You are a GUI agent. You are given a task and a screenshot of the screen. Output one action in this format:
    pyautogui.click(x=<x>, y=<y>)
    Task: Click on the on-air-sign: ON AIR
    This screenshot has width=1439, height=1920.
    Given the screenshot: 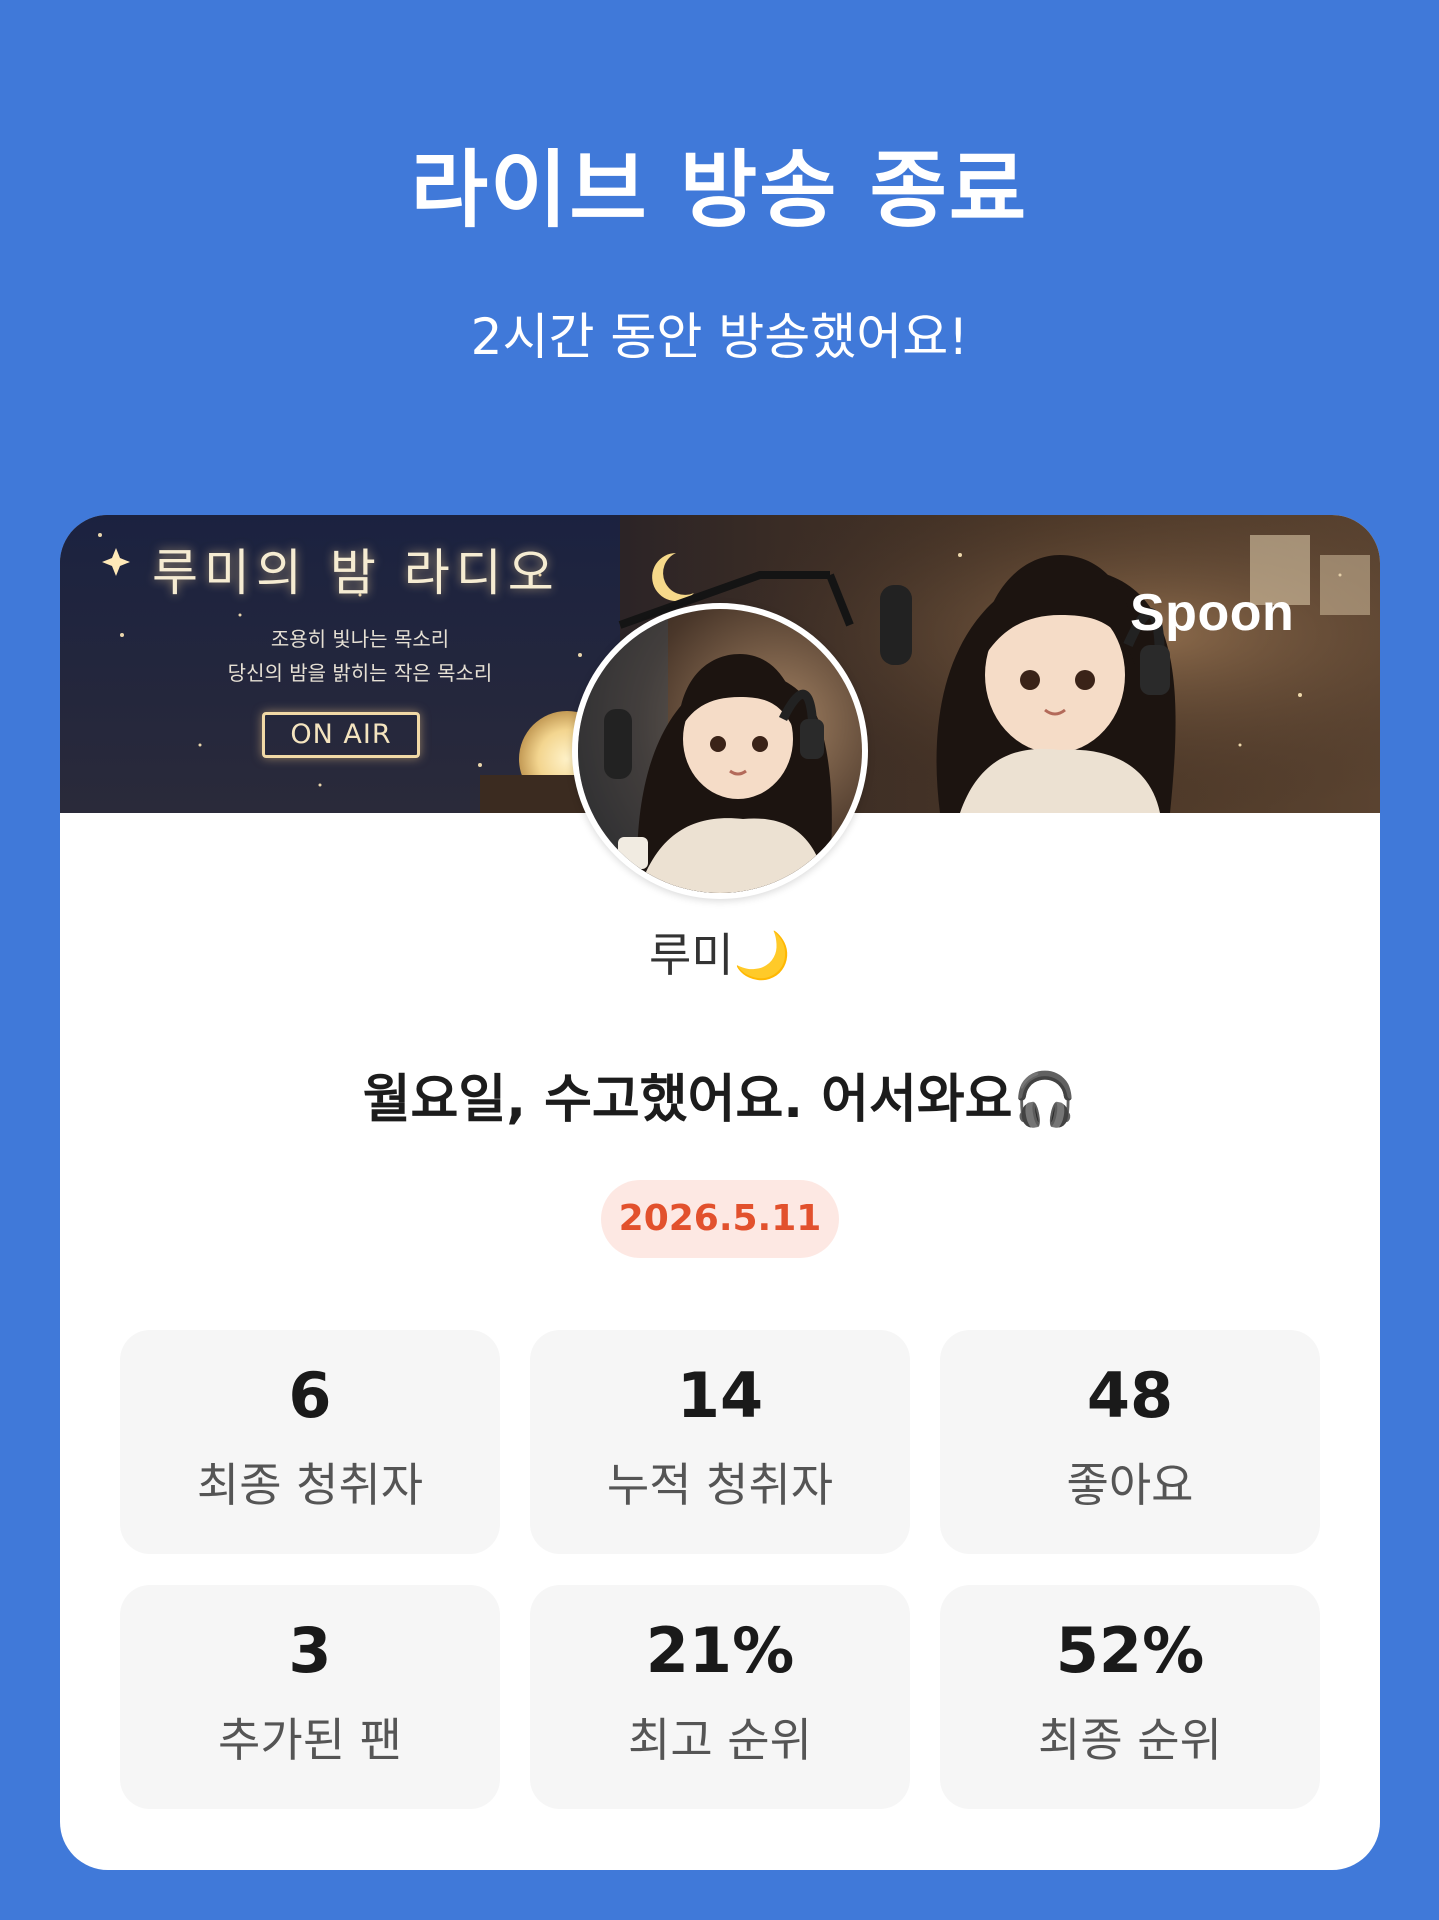 What is the action you would take?
    pyautogui.click(x=341, y=735)
    